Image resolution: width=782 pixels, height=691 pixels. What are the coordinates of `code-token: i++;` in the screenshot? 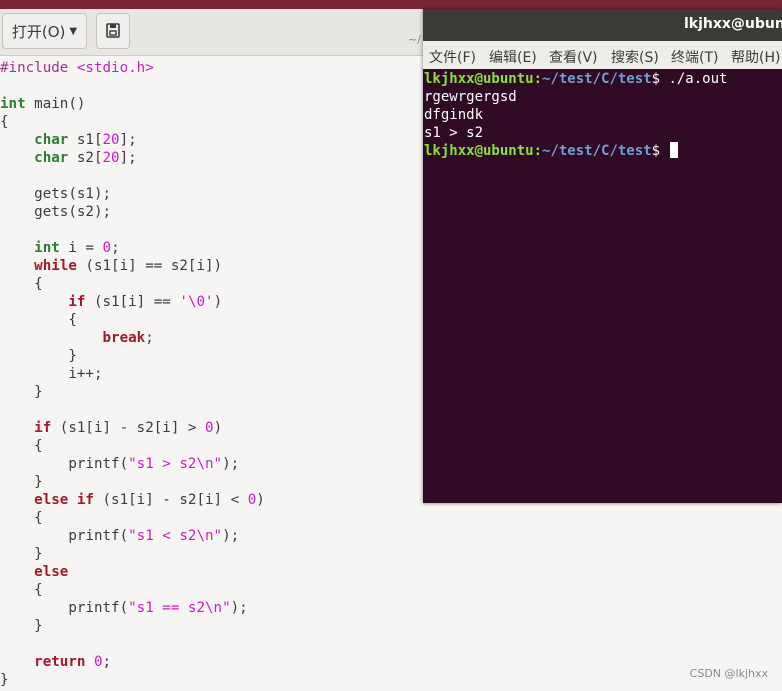 It's located at (51, 374).